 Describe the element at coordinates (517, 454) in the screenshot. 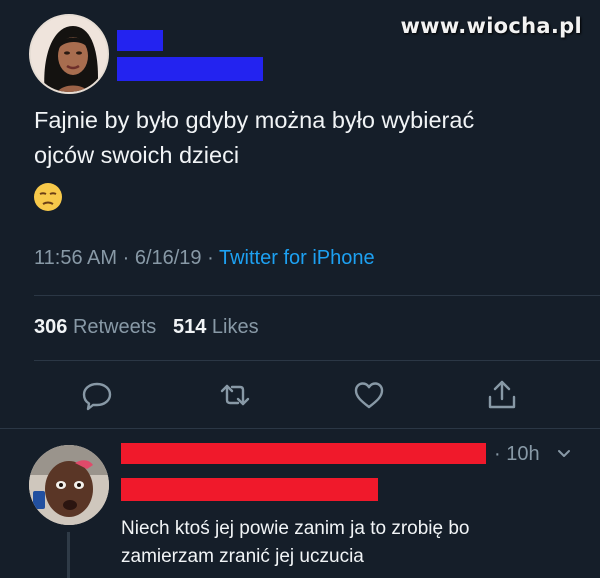

I see `reply-time: · 10h` at that location.